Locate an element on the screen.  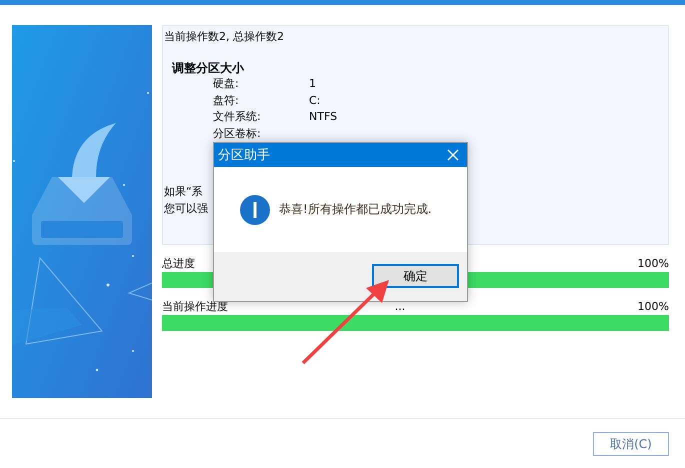
field-label: 分区卷标: is located at coordinates (237, 134).